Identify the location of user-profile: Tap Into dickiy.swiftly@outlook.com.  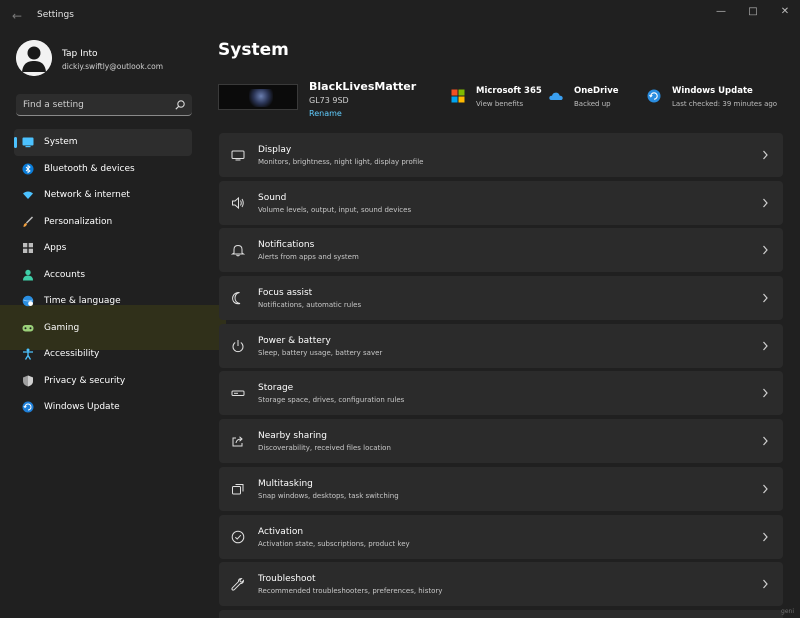
(116, 60).